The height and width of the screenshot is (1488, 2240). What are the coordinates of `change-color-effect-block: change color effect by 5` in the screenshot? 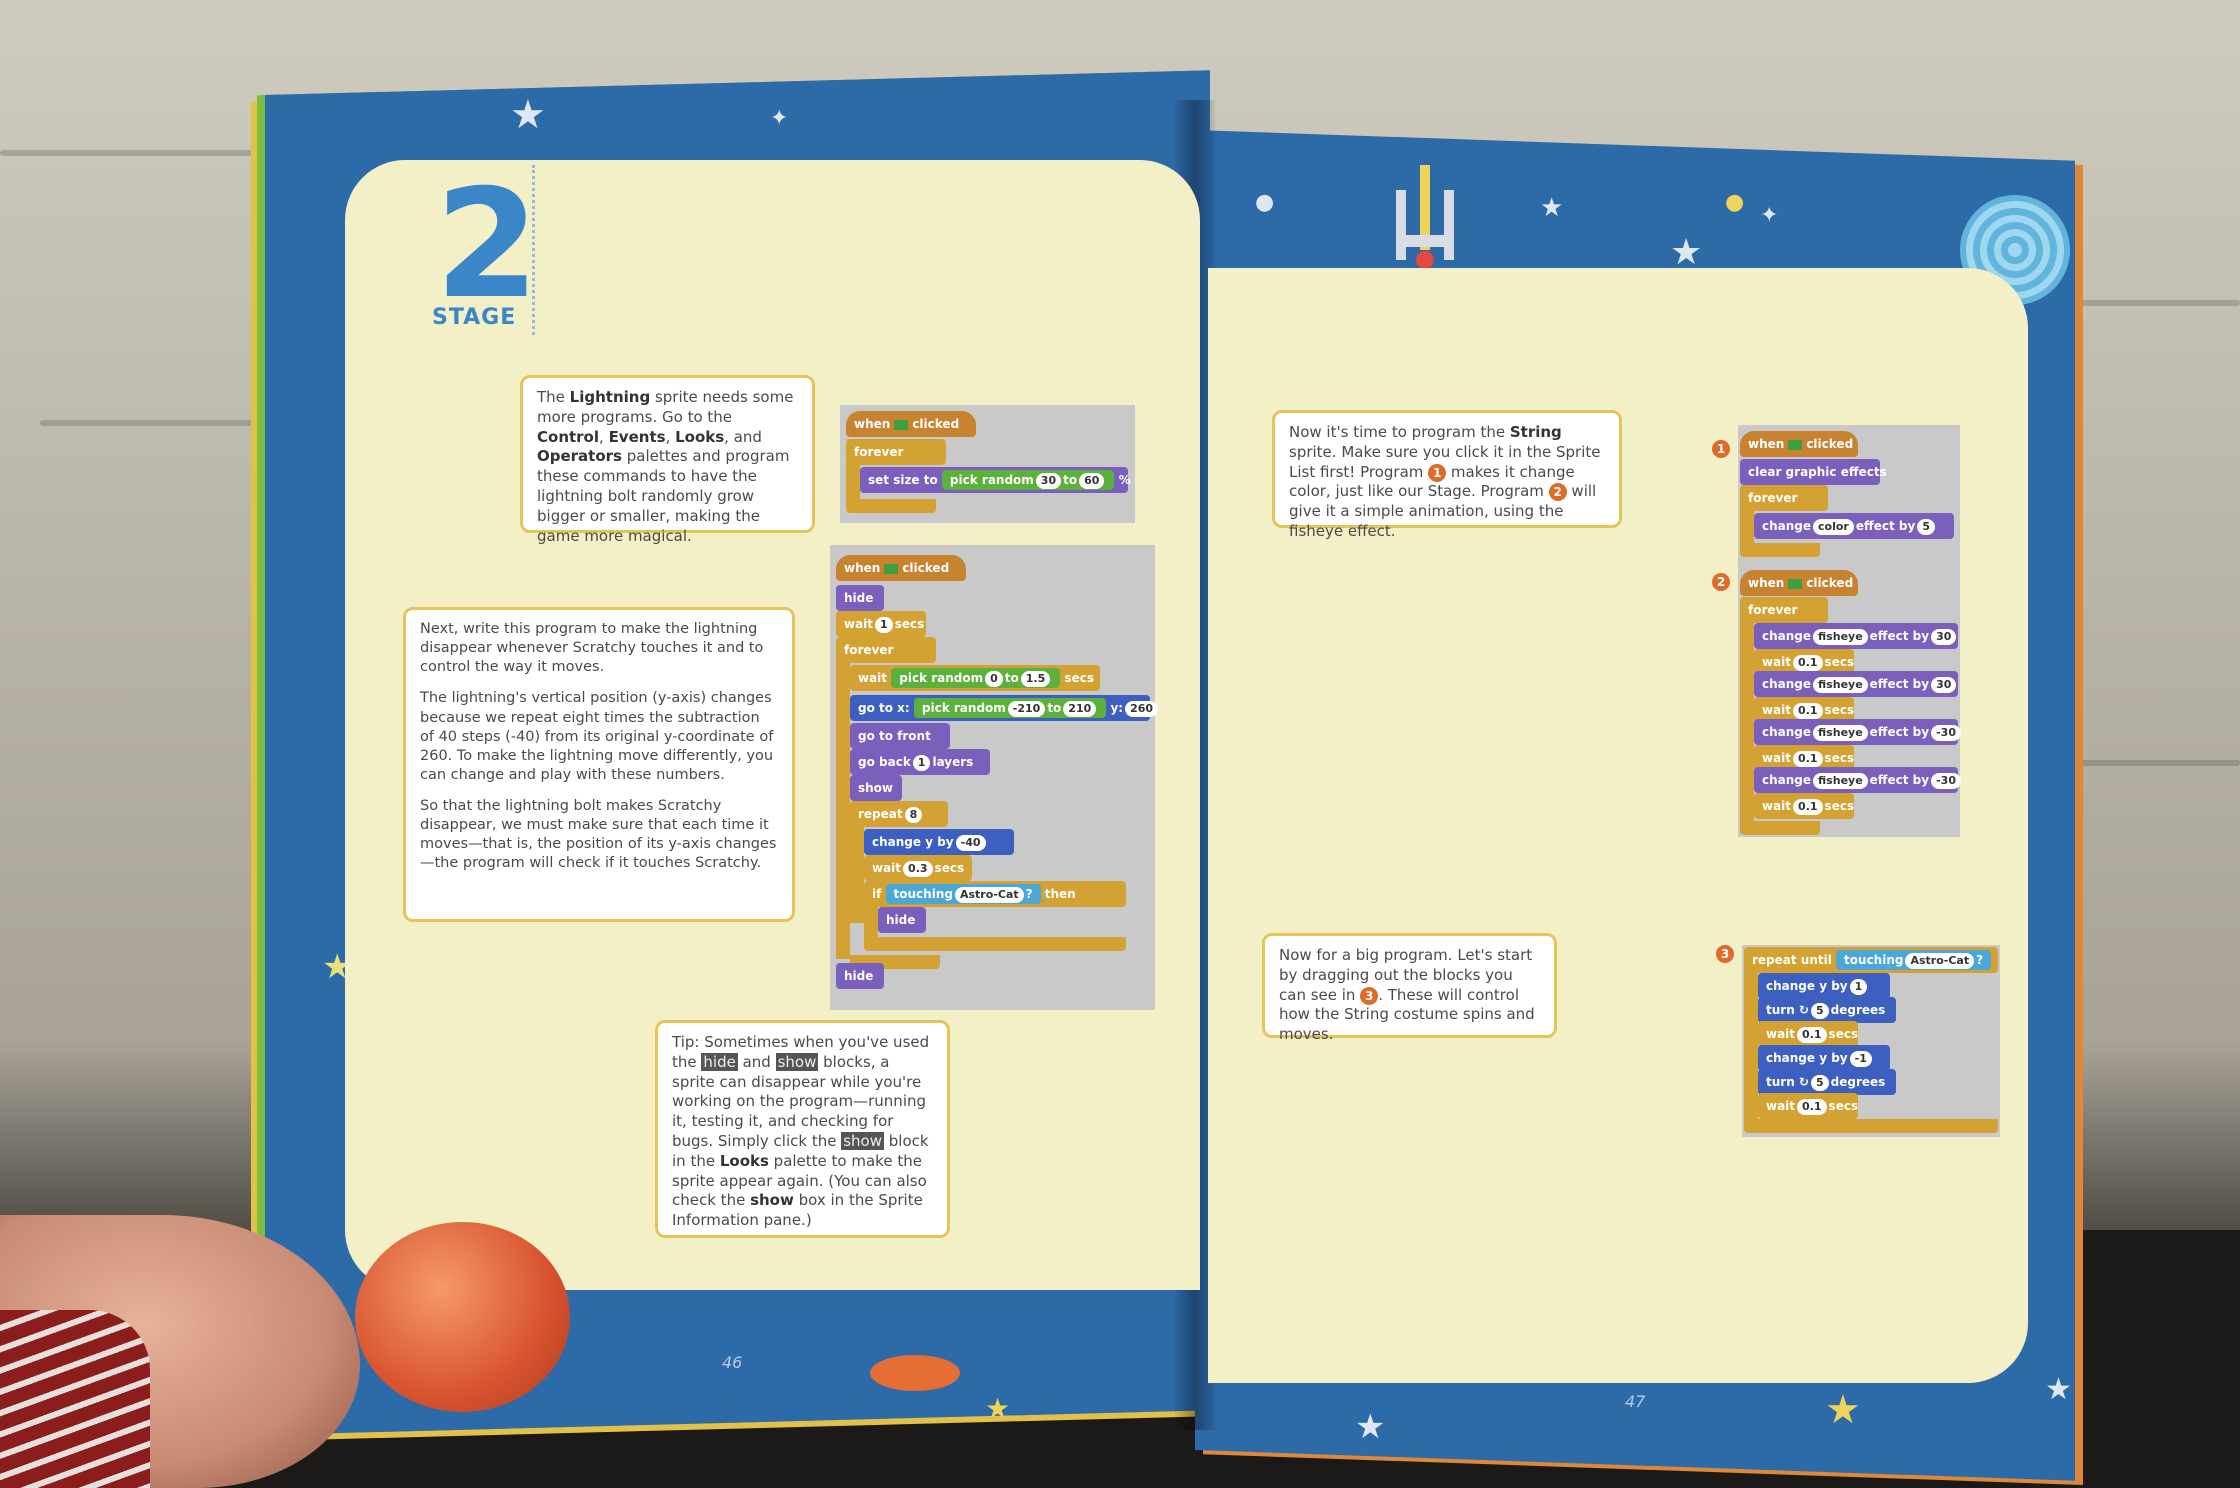 It's located at (1854, 526).